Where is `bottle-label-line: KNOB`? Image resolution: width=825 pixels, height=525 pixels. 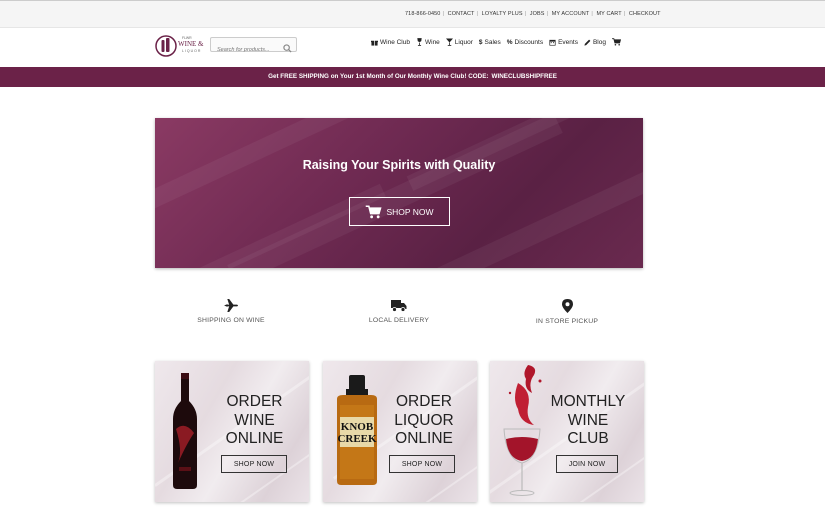
bottle-label-line: KNOB is located at coordinates (357, 427).